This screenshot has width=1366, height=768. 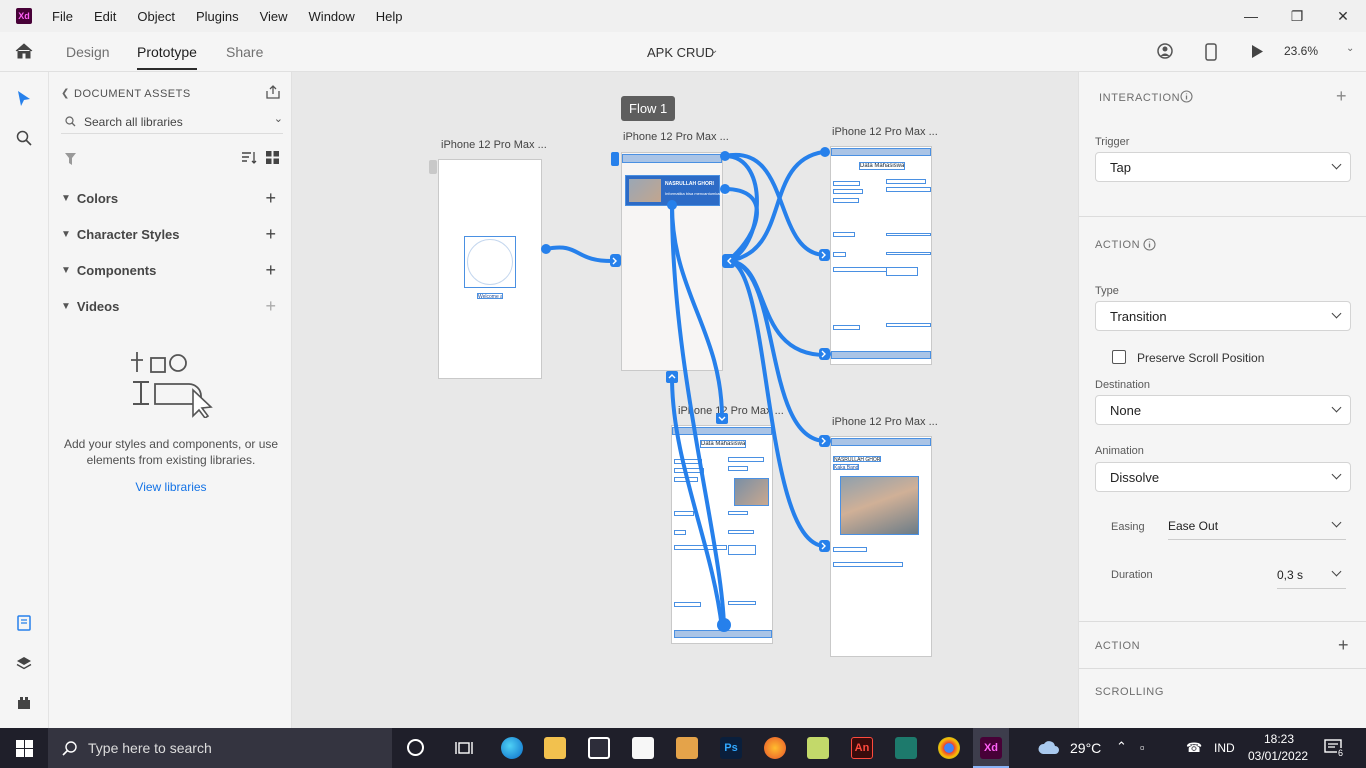 I want to click on clock-time: 18:23, so click(x=1279, y=739).